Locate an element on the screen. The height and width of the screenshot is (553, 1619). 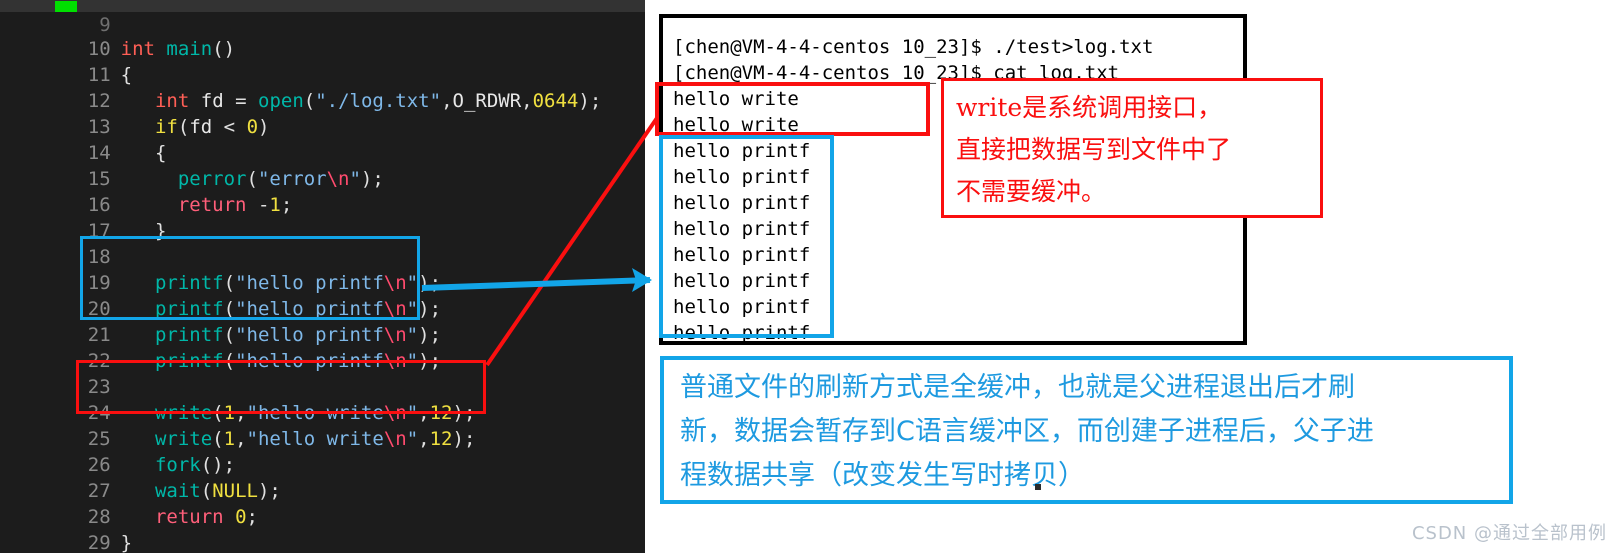
code-line-24: 24 write(1,"hello write\n",12); is located at coordinates (238, 399).